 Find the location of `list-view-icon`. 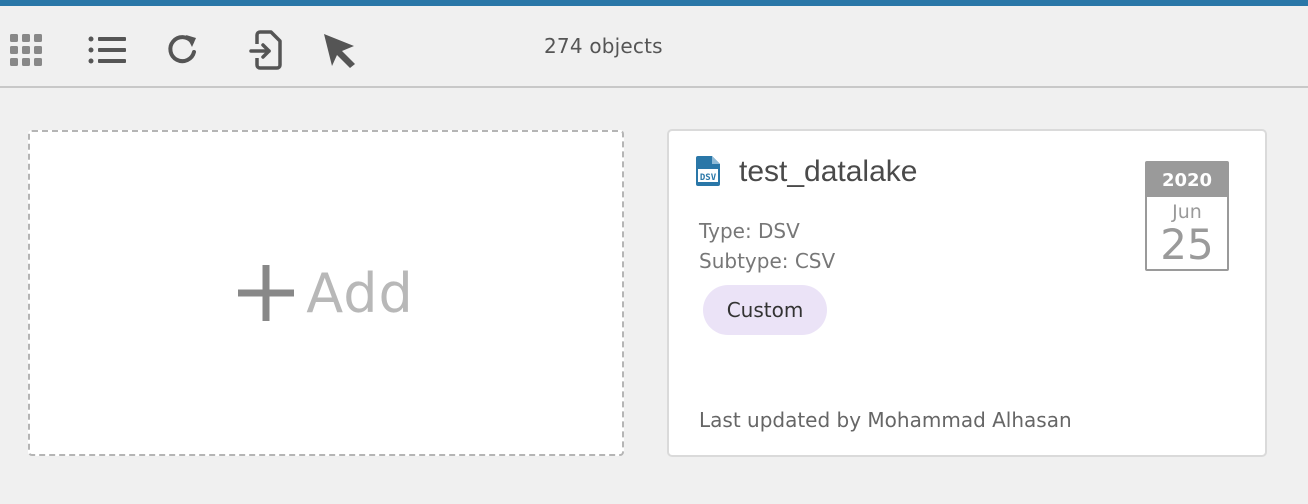

list-view-icon is located at coordinates (107, 50).